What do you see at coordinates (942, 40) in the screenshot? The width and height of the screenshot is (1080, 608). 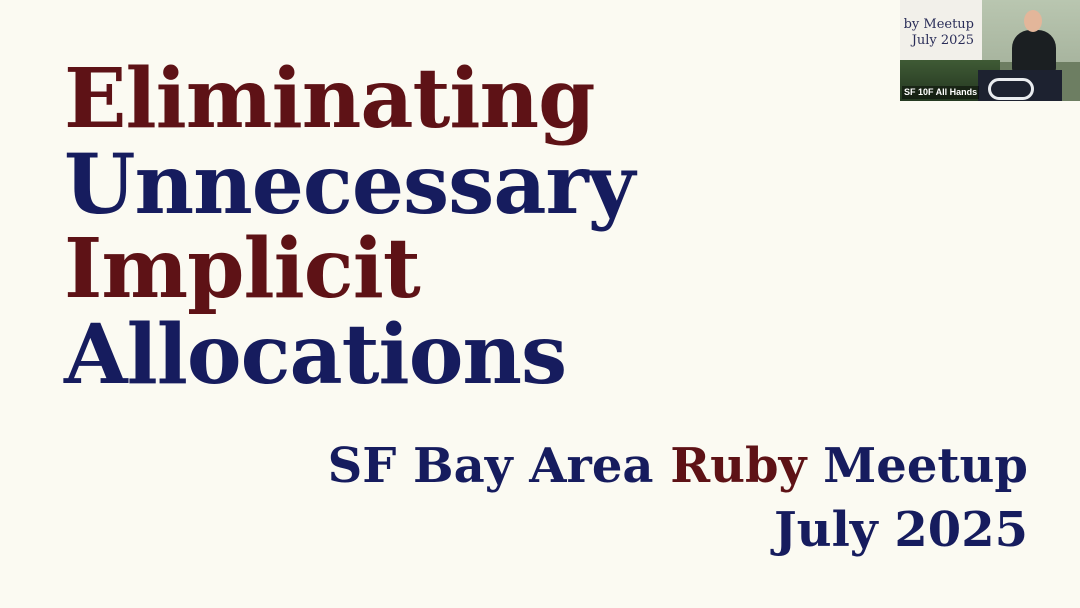 I see `screen-text-line-2: July 2025` at bounding box center [942, 40].